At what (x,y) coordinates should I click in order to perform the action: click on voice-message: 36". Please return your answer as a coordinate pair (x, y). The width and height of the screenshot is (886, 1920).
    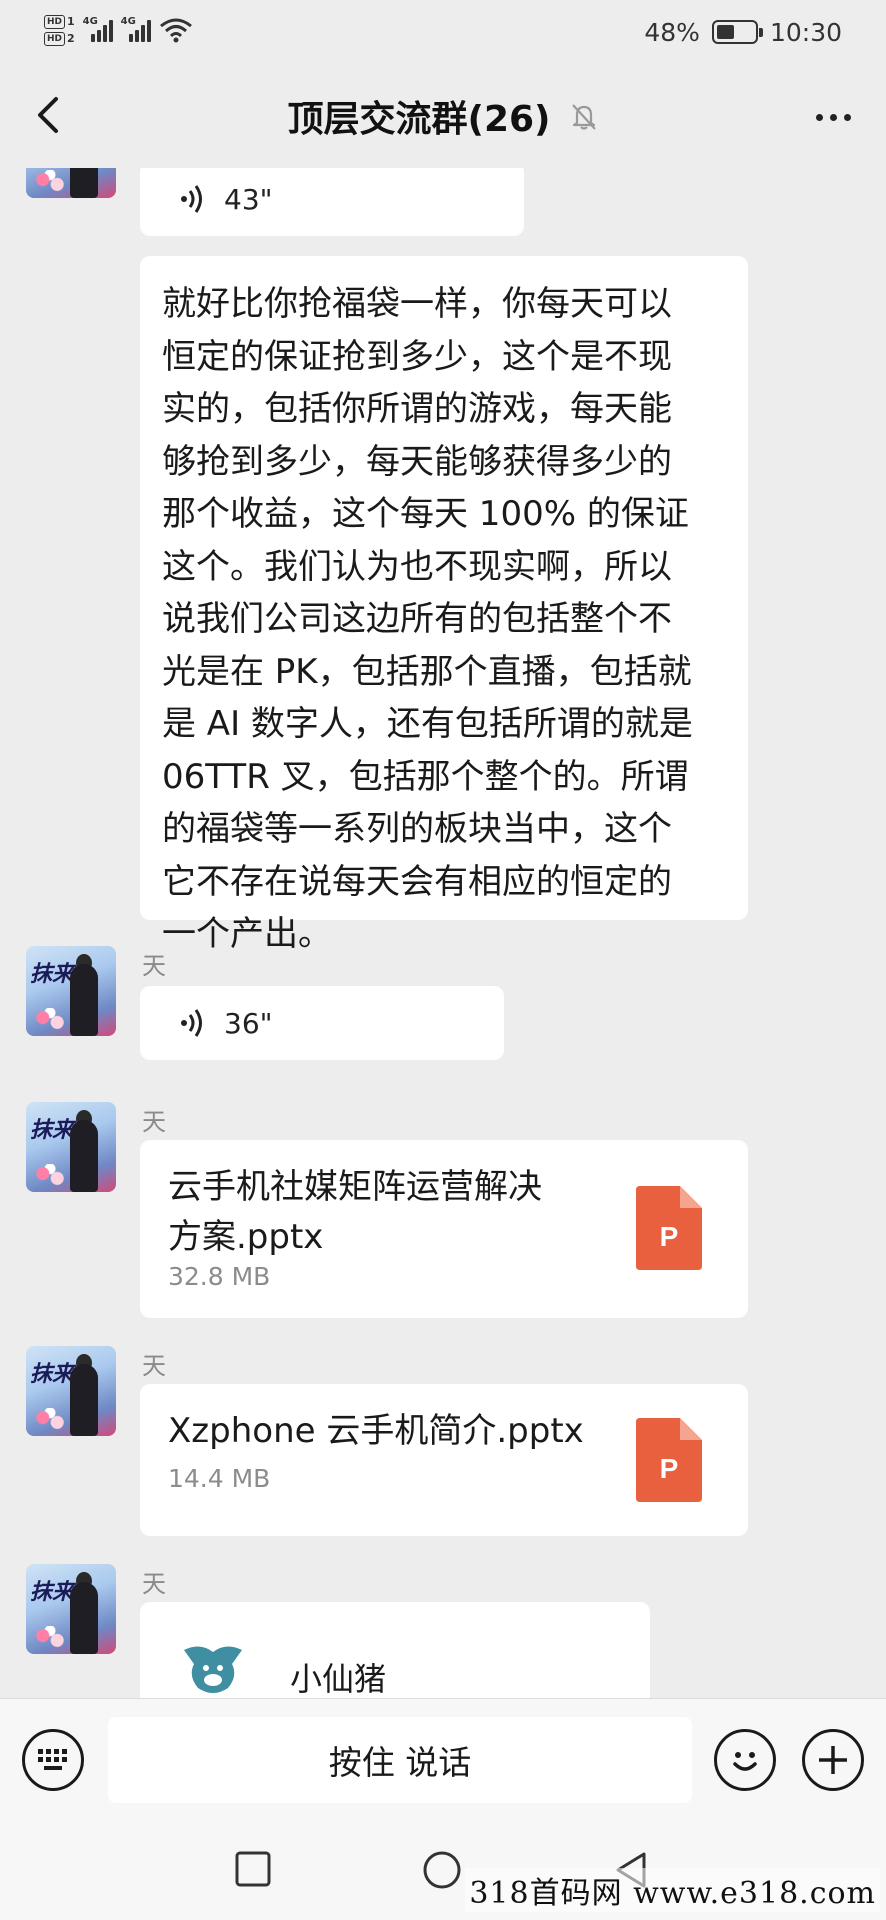
    Looking at the image, I should click on (322, 1023).